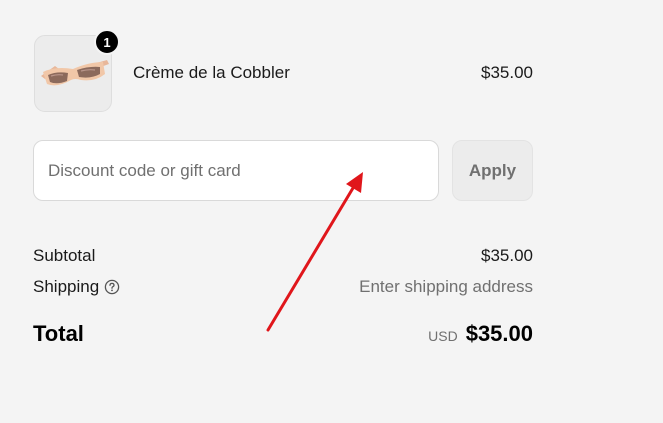 Image resolution: width=663 pixels, height=423 pixels. I want to click on currency-code: USD, so click(443, 336).